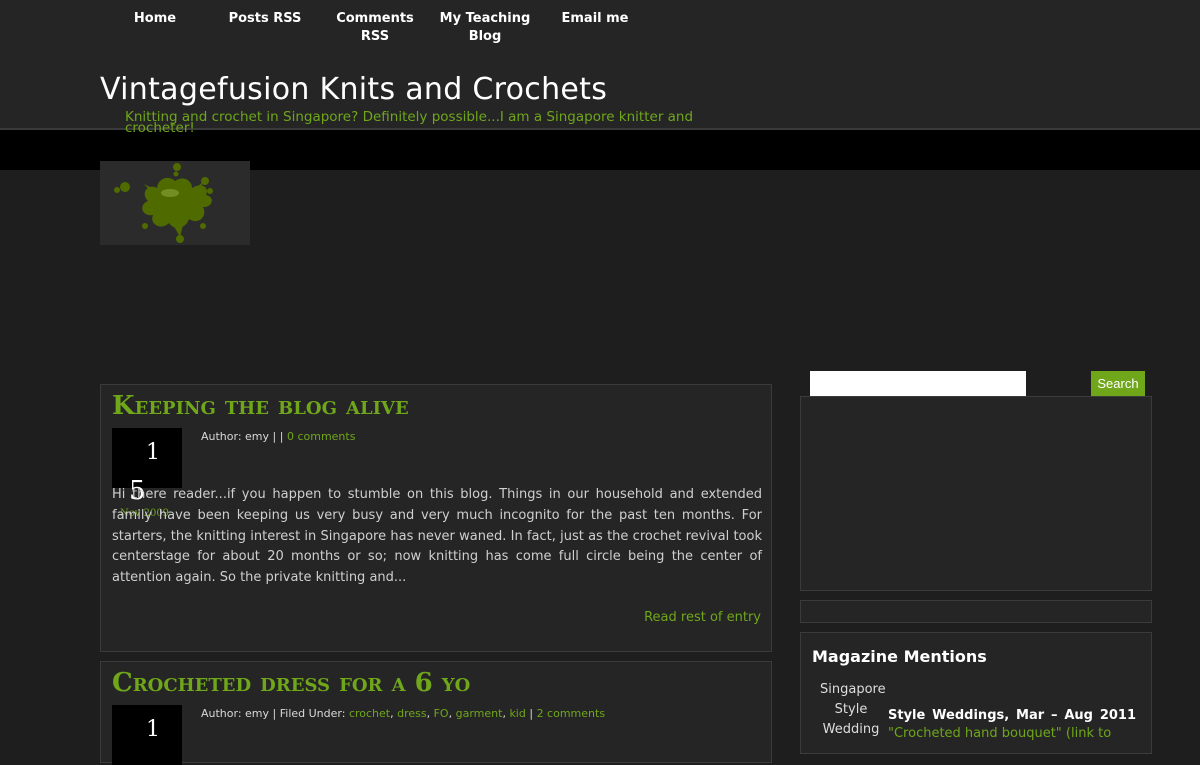 Image resolution: width=1200 pixels, height=765 pixels. What do you see at coordinates (321, 436) in the screenshot?
I see `comments-link: 0 comments` at bounding box center [321, 436].